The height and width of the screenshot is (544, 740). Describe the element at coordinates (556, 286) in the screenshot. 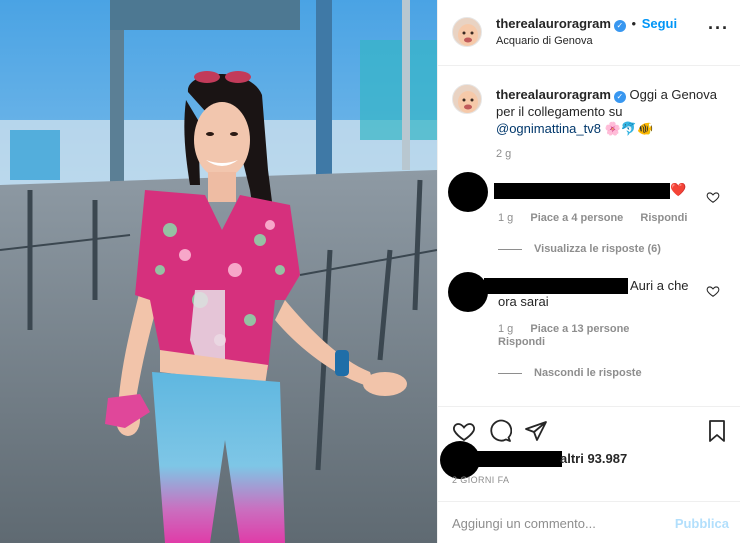

I see `redacted-comment-author` at that location.